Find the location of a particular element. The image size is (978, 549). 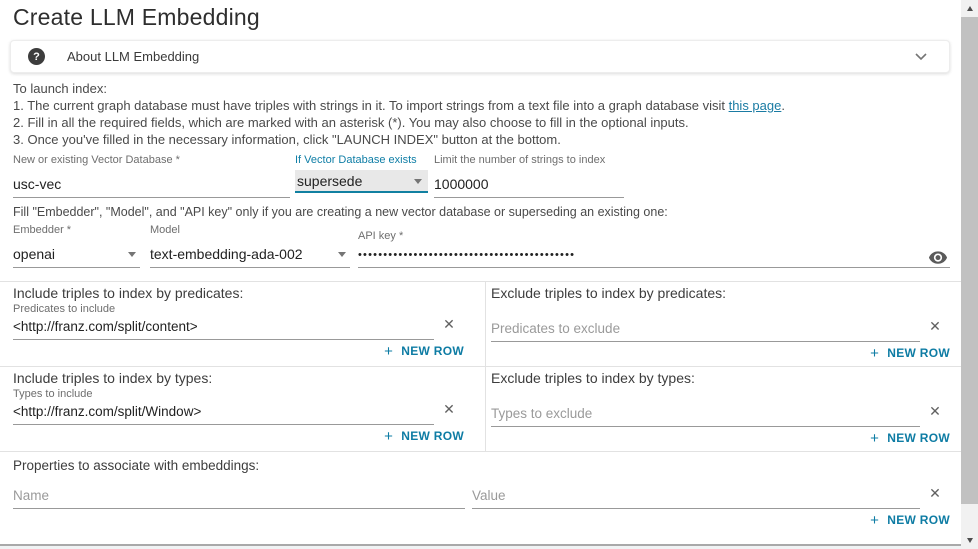

page-title: Create LLM Embedding is located at coordinates (136, 17).